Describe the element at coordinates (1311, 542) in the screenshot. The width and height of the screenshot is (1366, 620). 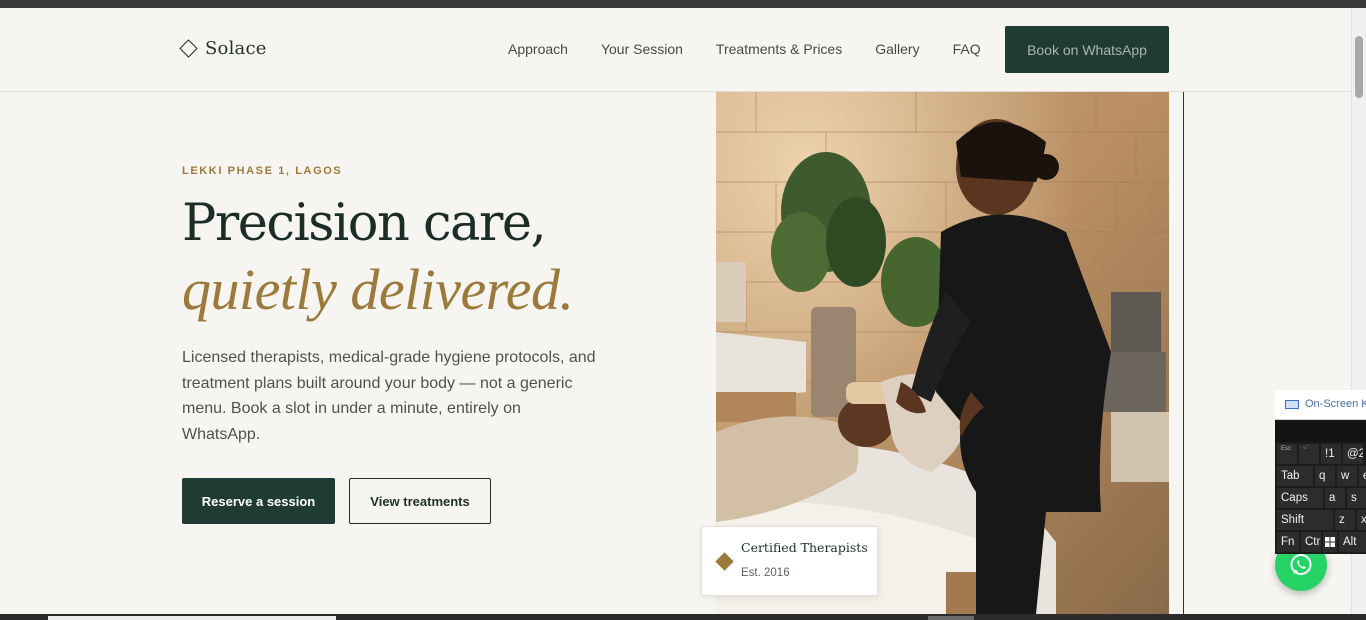
I see `key-ctrl: Ctrl` at that location.